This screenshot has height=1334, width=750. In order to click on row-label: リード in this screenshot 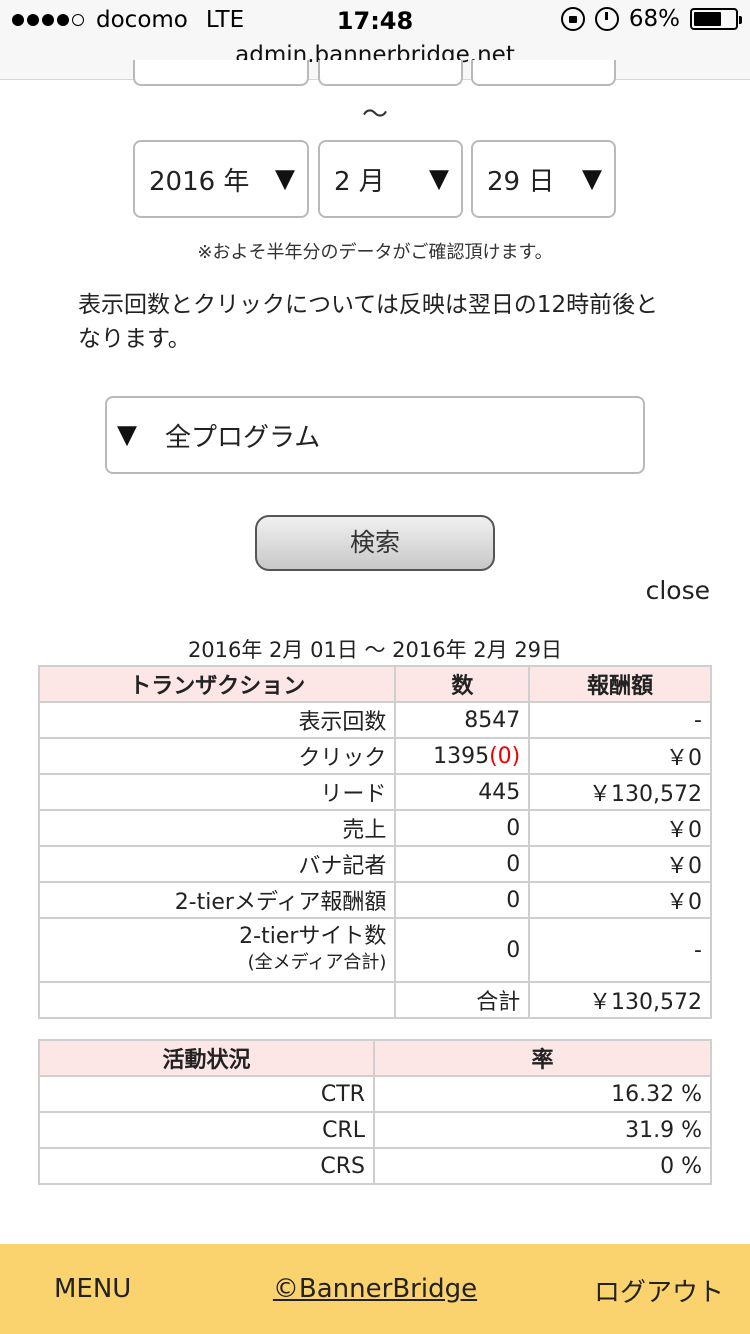, I will do `click(217, 792)`.